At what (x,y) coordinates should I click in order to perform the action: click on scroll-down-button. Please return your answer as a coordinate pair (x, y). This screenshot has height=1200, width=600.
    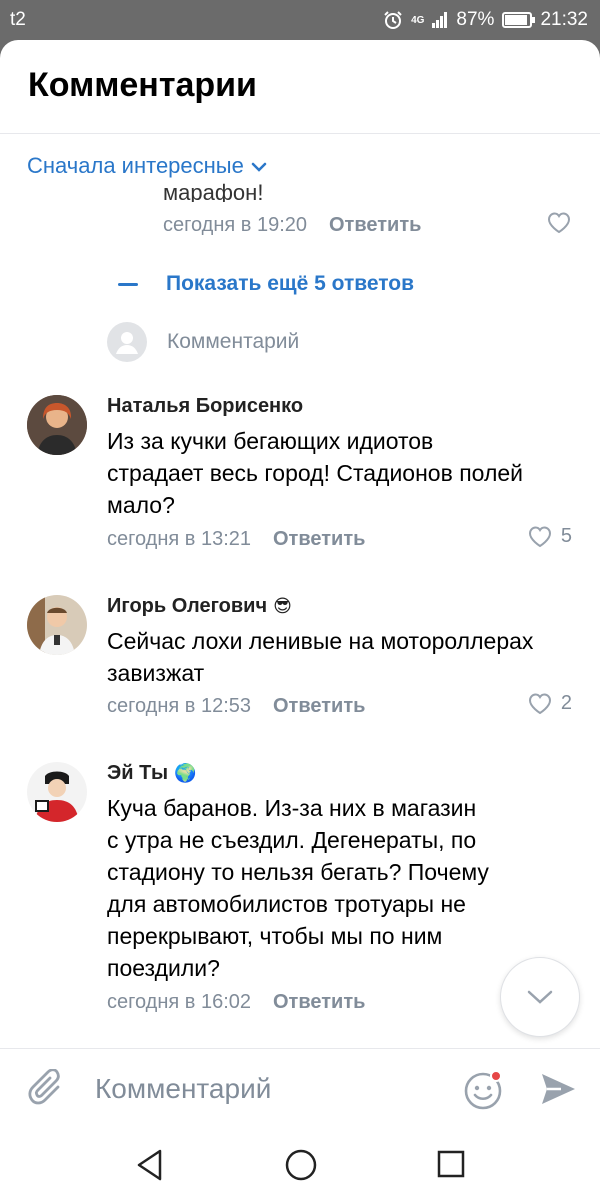
    Looking at the image, I should click on (540, 997).